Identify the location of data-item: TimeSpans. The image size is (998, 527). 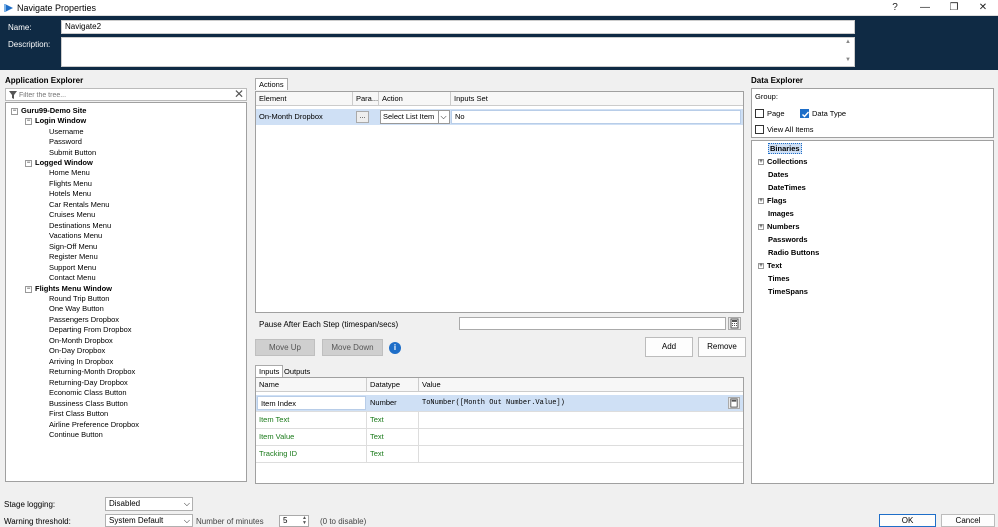
(788, 291).